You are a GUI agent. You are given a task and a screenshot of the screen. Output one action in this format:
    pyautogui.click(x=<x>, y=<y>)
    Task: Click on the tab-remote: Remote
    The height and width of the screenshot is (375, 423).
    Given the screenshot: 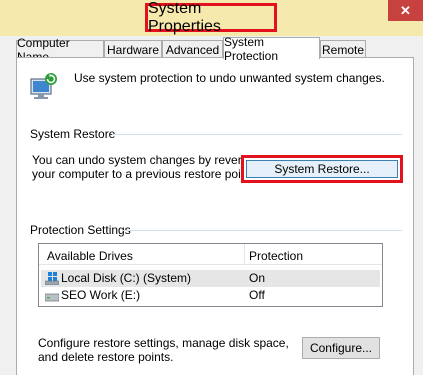 What is the action you would take?
    pyautogui.click(x=343, y=49)
    